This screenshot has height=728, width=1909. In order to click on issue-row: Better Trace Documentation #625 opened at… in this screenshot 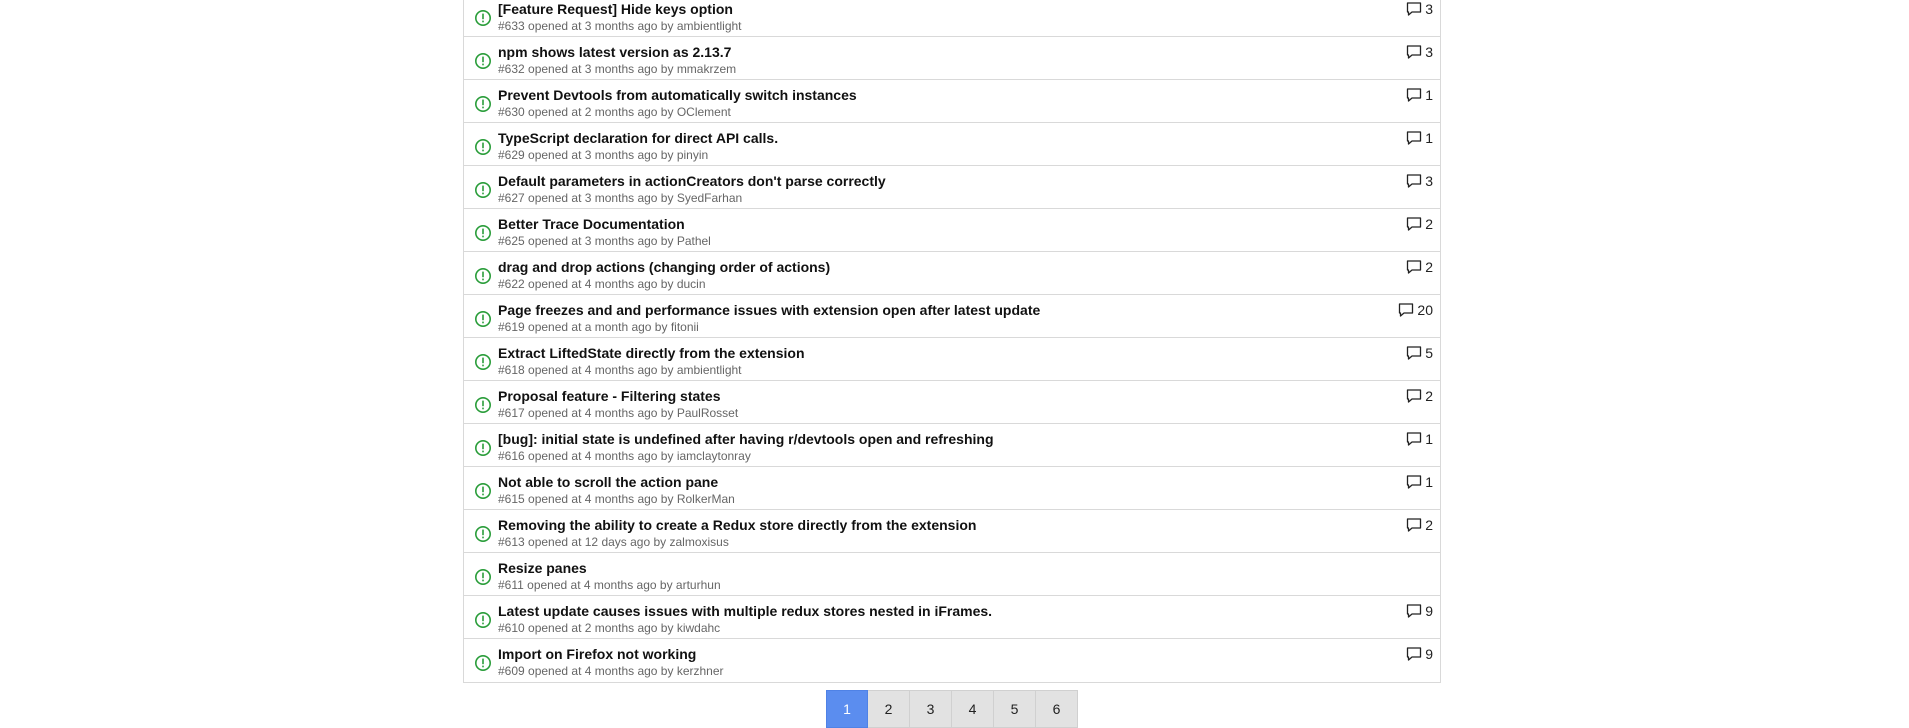, I will do `click(952, 230)`.